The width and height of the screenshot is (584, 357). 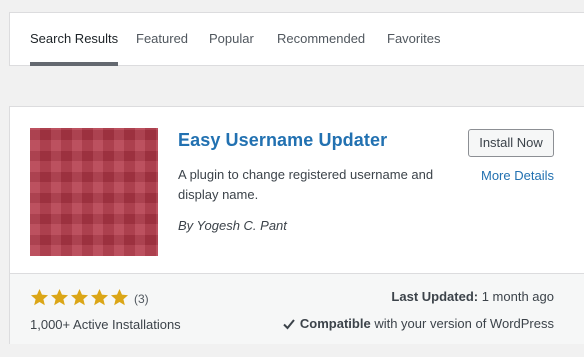 What do you see at coordinates (517, 175) in the screenshot?
I see `more-details-link: More Details` at bounding box center [517, 175].